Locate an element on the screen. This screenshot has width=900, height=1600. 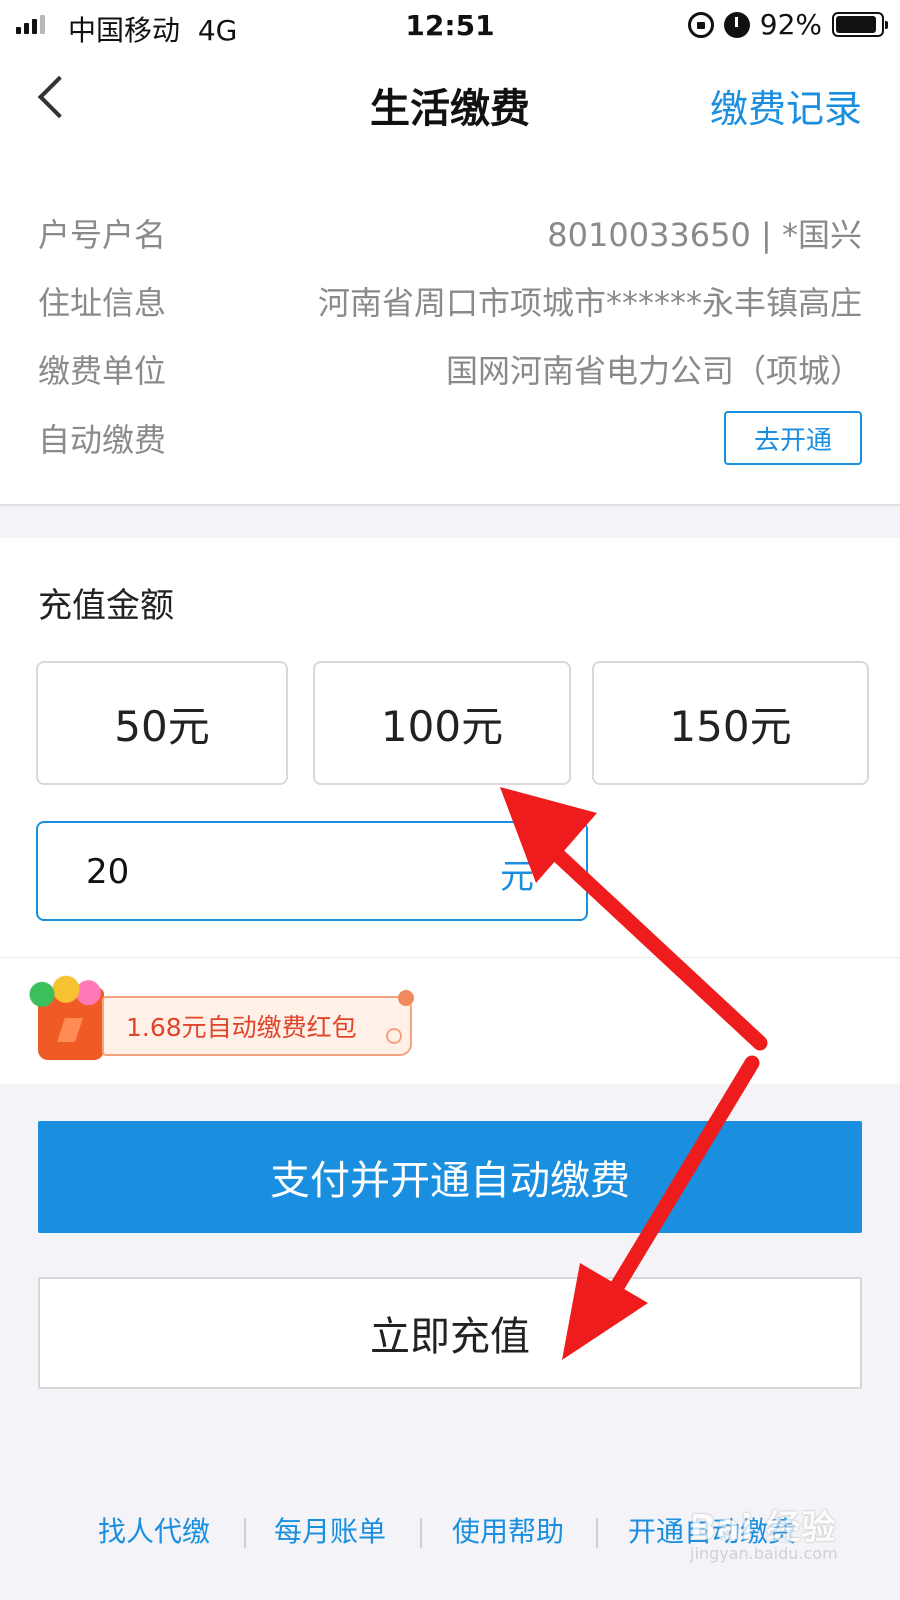
red-packet-text: 1.68元自动缴费红包 is located at coordinates (241, 1027).